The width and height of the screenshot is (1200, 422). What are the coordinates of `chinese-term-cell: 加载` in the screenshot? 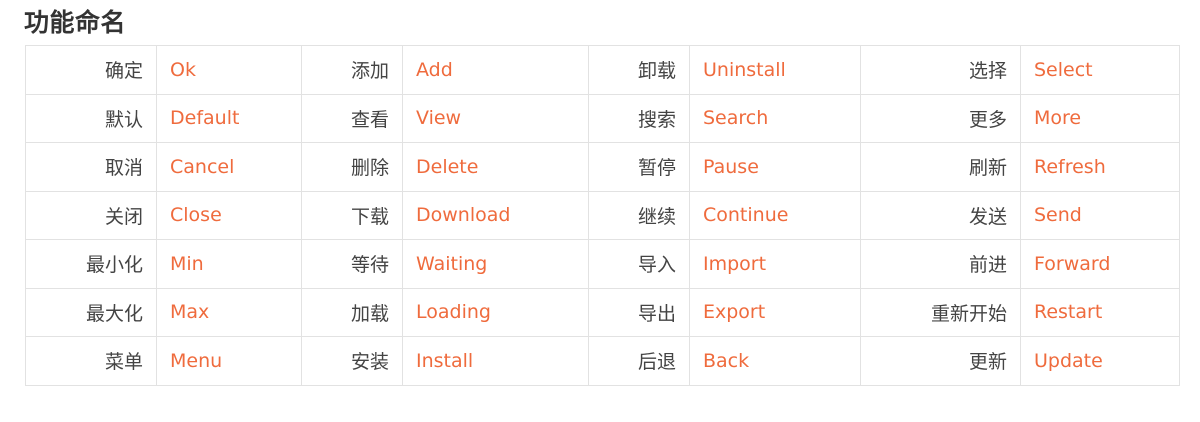 It's located at (352, 312).